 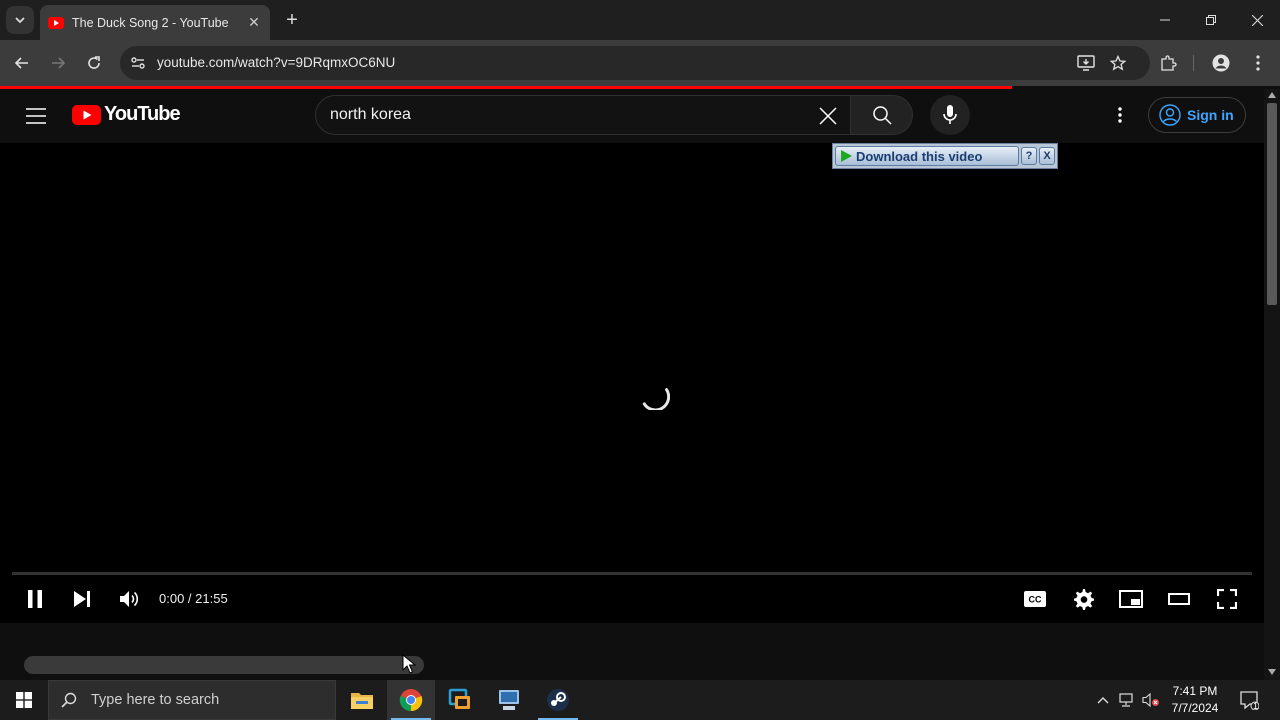 I want to click on search-button, so click(x=882, y=115).